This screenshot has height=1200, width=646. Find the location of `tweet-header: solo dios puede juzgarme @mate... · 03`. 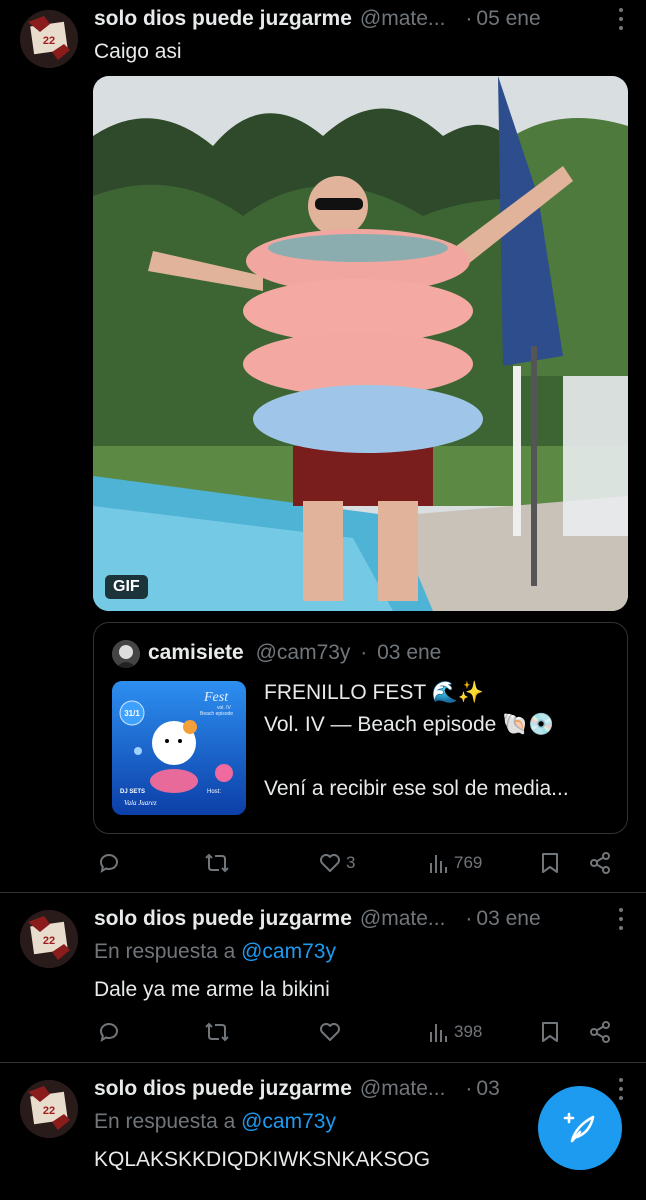

tweet-header: solo dios puede juzgarme @mate... · 03 is located at coordinates (360, 1089).